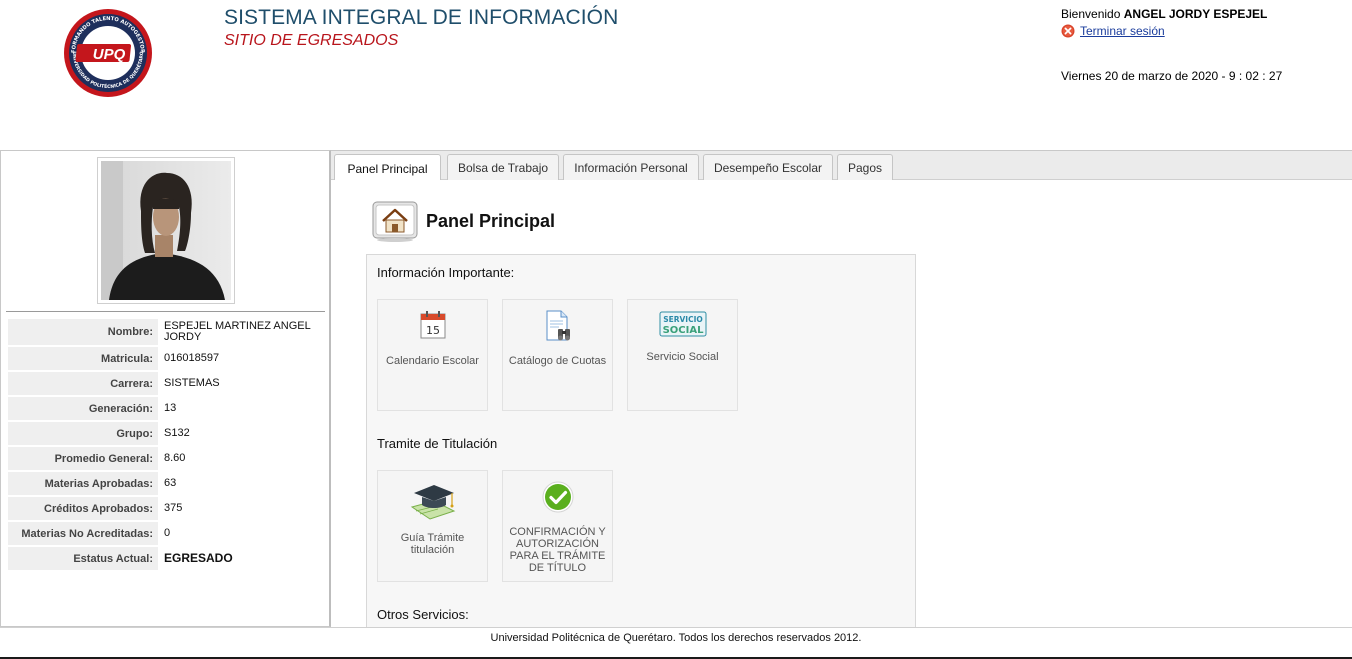 This screenshot has width=1352, height=659. Describe the element at coordinates (446, 272) in the screenshot. I see `section-title-informacion: Información Importante:` at that location.